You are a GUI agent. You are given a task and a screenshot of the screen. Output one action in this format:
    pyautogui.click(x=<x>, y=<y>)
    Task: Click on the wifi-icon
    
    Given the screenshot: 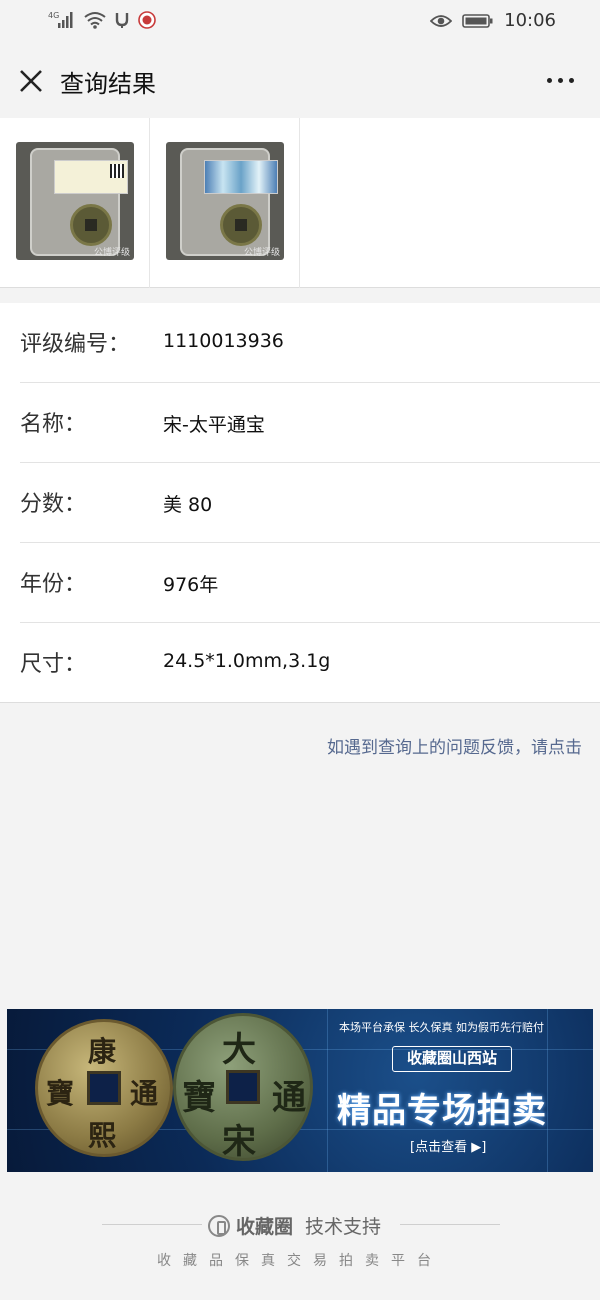 What is the action you would take?
    pyautogui.click(x=95, y=20)
    